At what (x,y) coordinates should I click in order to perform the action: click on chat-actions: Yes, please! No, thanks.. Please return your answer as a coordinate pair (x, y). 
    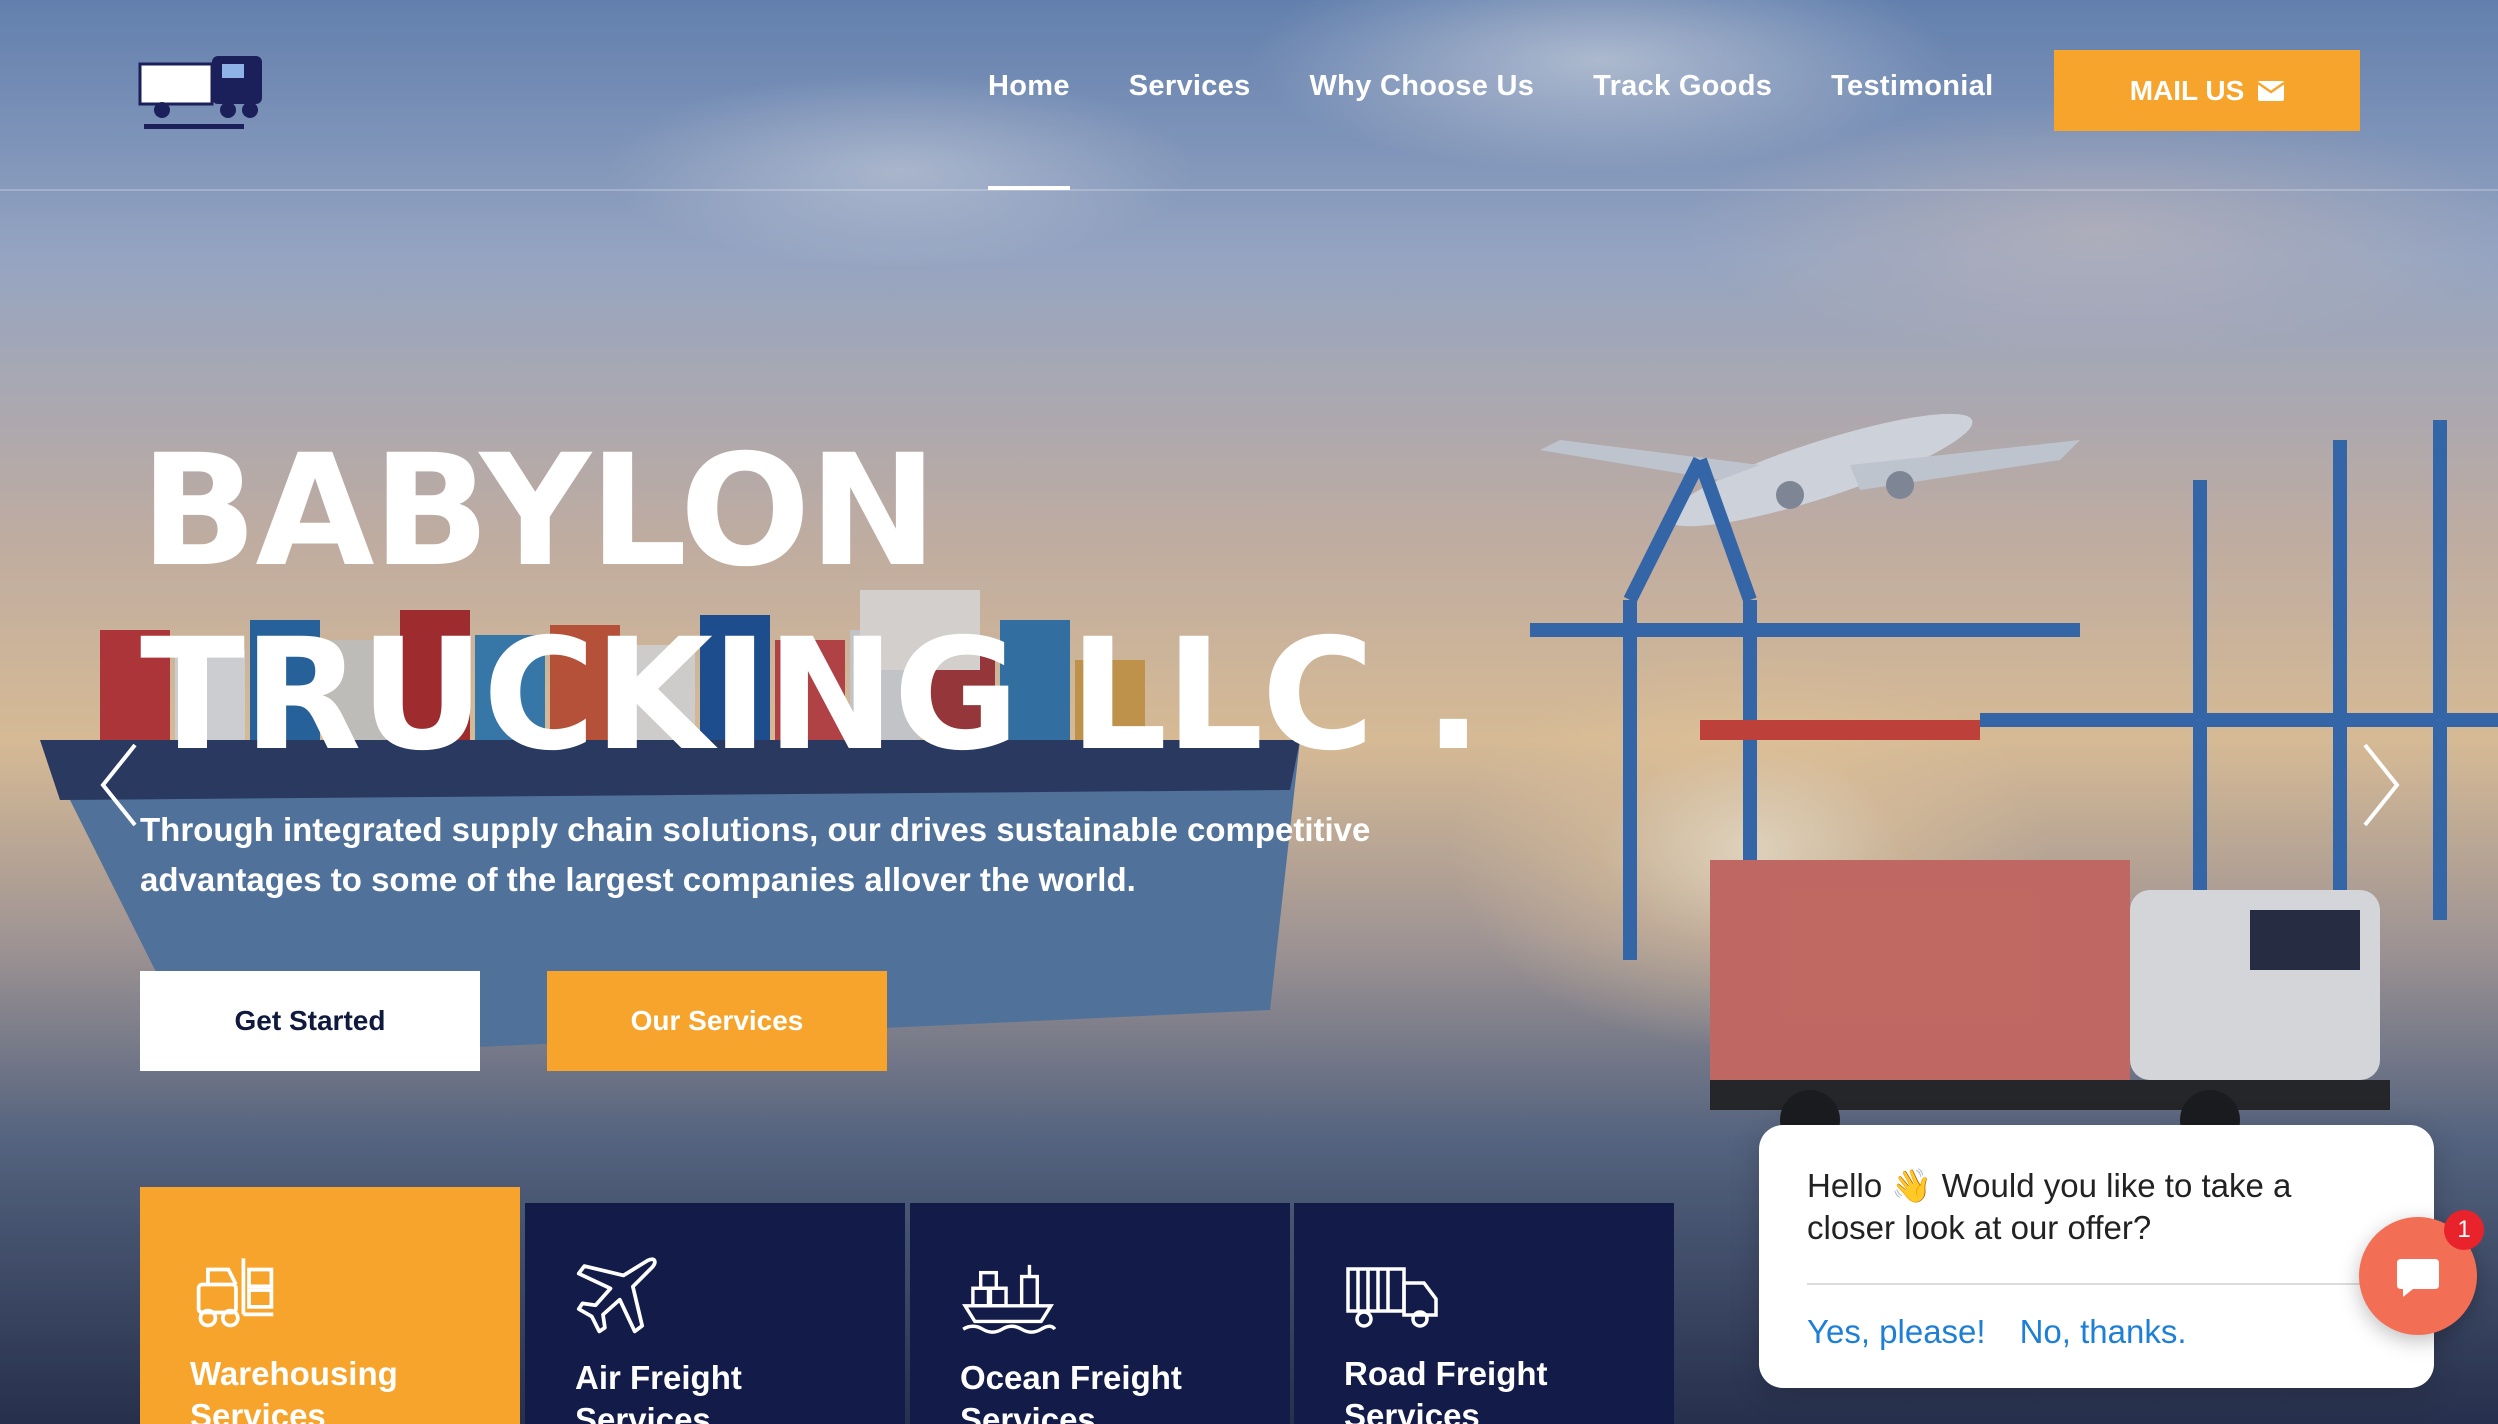
    Looking at the image, I should click on (2096, 1332).